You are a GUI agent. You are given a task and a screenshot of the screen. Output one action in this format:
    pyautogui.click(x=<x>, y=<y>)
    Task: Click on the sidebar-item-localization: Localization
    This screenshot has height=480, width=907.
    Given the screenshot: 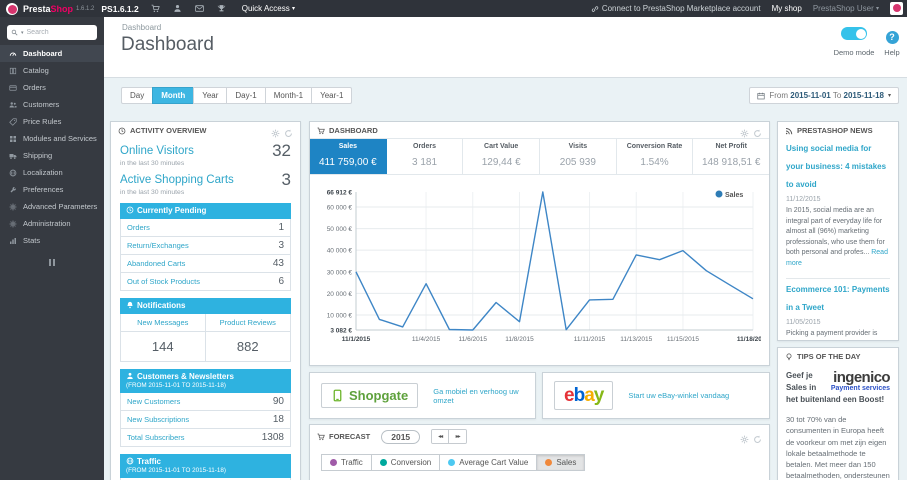 What is the action you would take?
    pyautogui.click(x=52, y=172)
    